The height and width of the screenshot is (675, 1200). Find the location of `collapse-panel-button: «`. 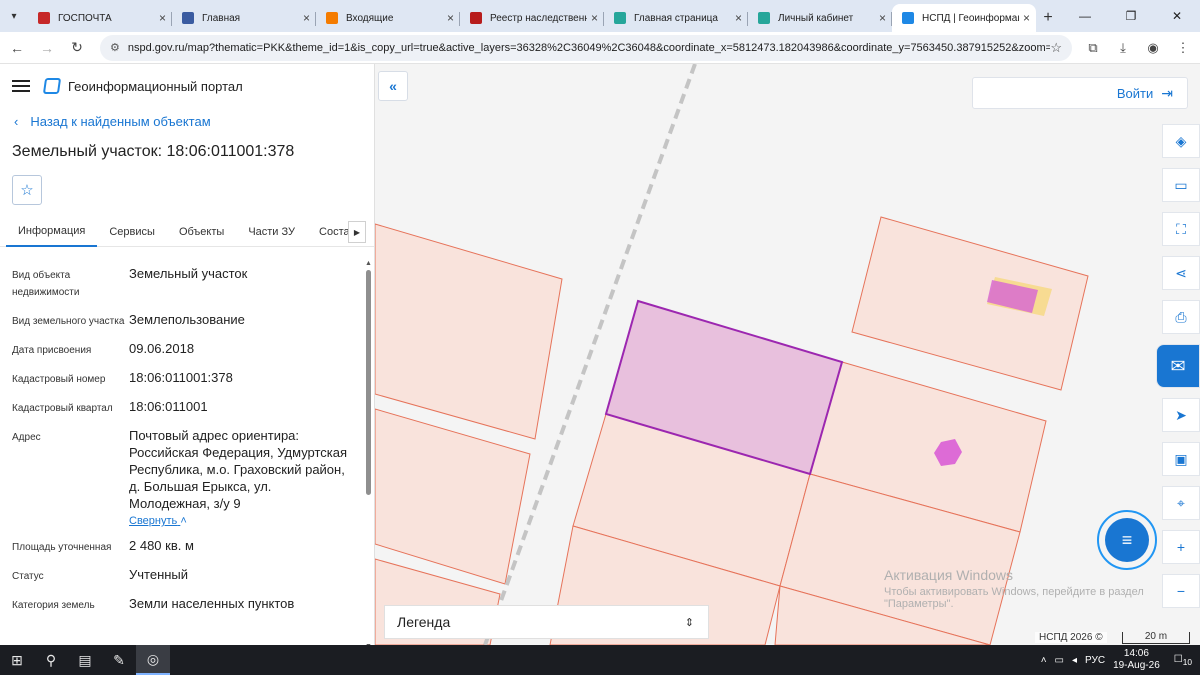

collapse-panel-button: « is located at coordinates (393, 86).